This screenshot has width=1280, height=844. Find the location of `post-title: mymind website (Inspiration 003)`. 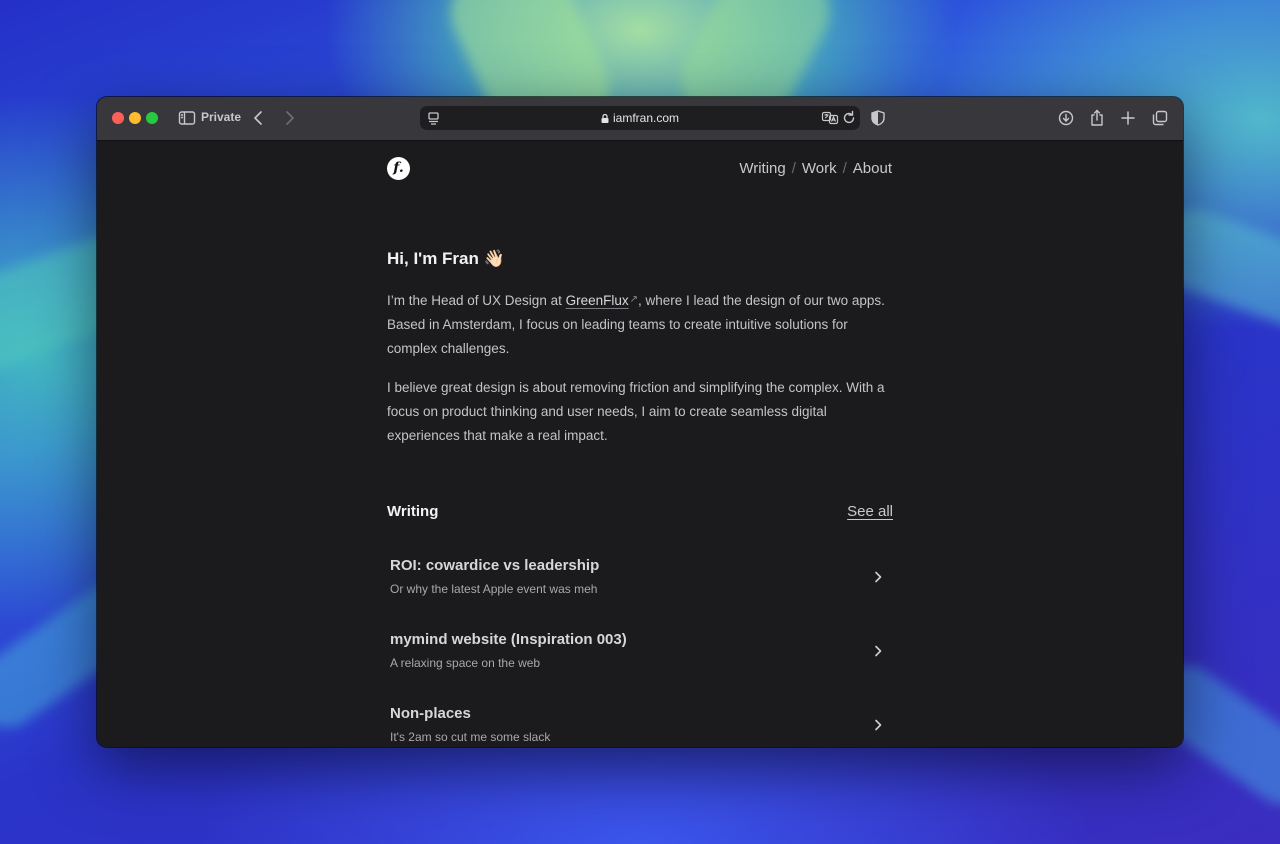

post-title: mymind website (Inspiration 003) is located at coordinates (508, 639).